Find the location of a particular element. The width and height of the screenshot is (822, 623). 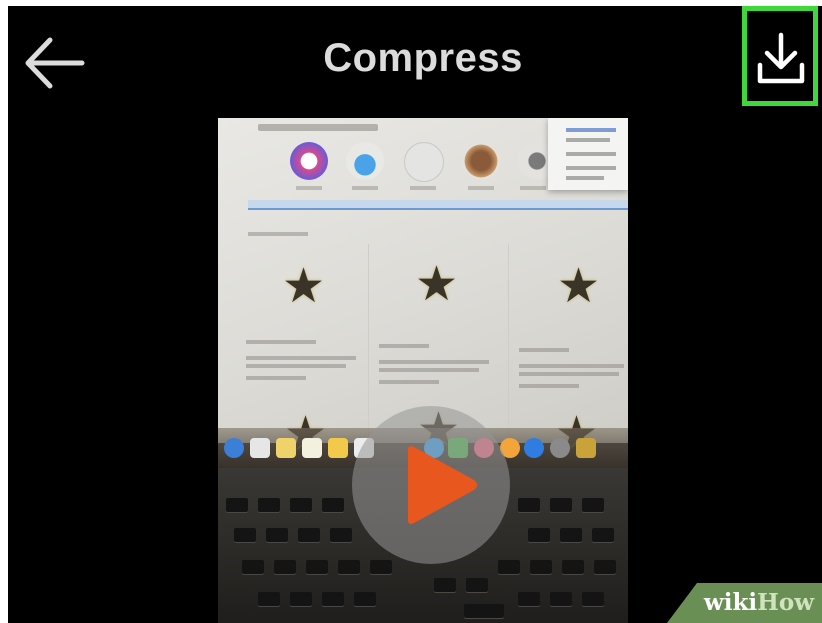

frame-downloads-popup is located at coordinates (588, 154).